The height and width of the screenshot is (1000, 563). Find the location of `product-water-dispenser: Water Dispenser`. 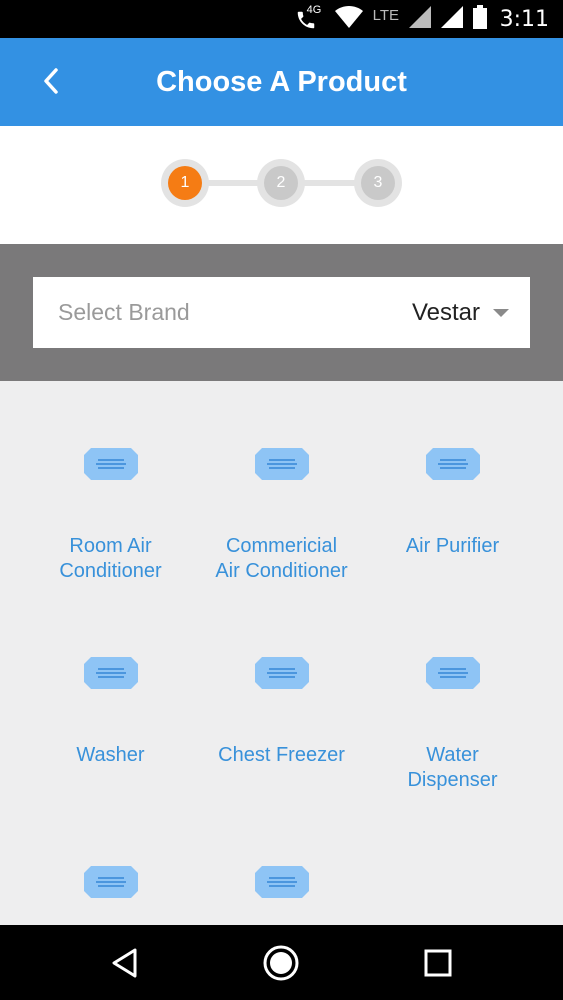

product-water-dispenser: Water Dispenser is located at coordinates (452, 690).